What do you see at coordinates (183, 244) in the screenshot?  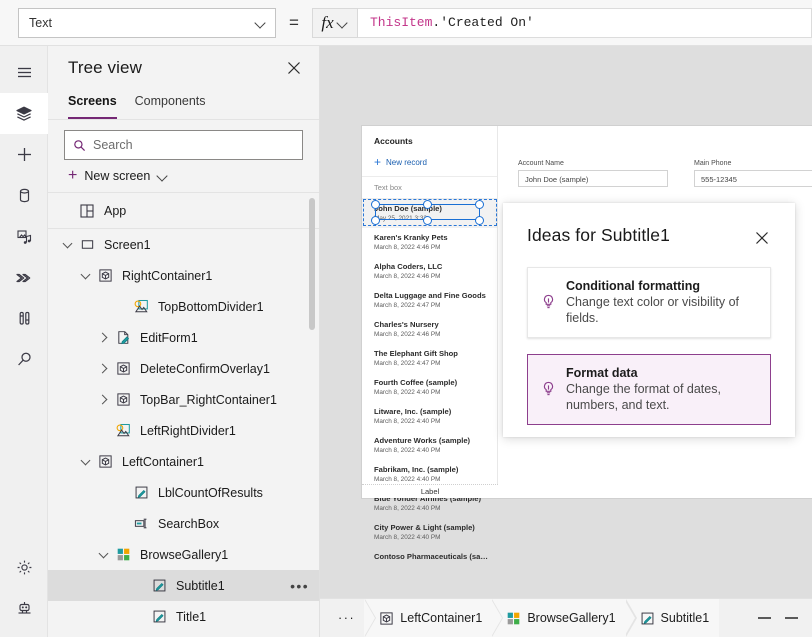 I see `tree-item-screen1: Screen1` at bounding box center [183, 244].